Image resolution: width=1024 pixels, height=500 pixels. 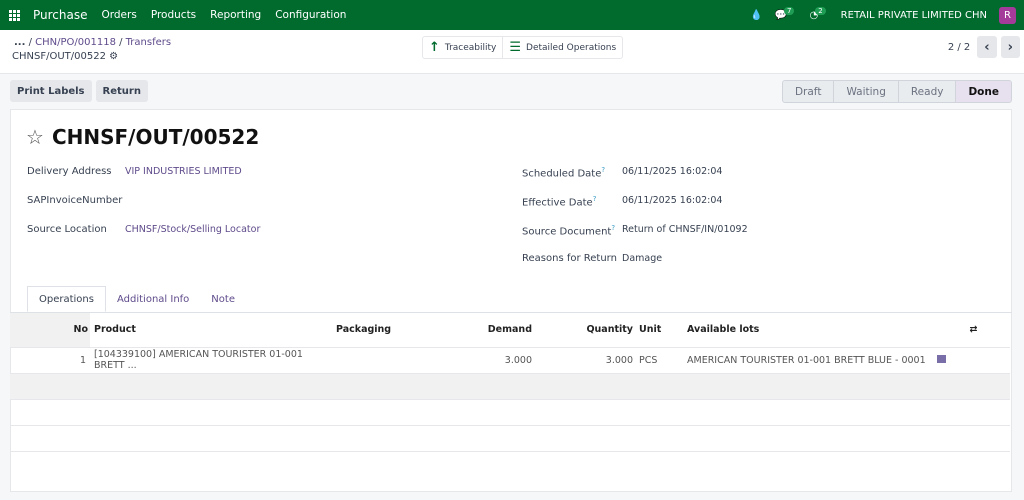 What do you see at coordinates (183, 180) in the screenshot?
I see `delivery-address-link: VIP INDUSTRIES LIMITED` at bounding box center [183, 180].